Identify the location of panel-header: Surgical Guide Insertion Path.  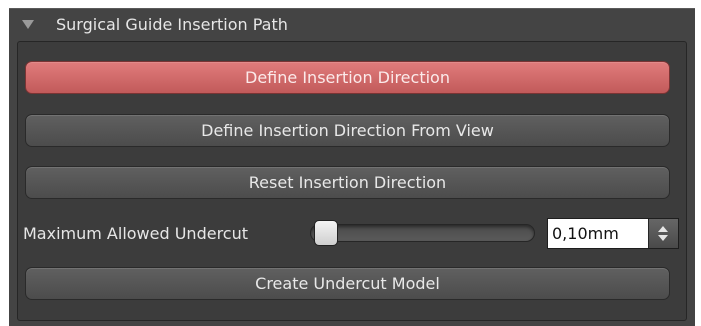
(352, 25).